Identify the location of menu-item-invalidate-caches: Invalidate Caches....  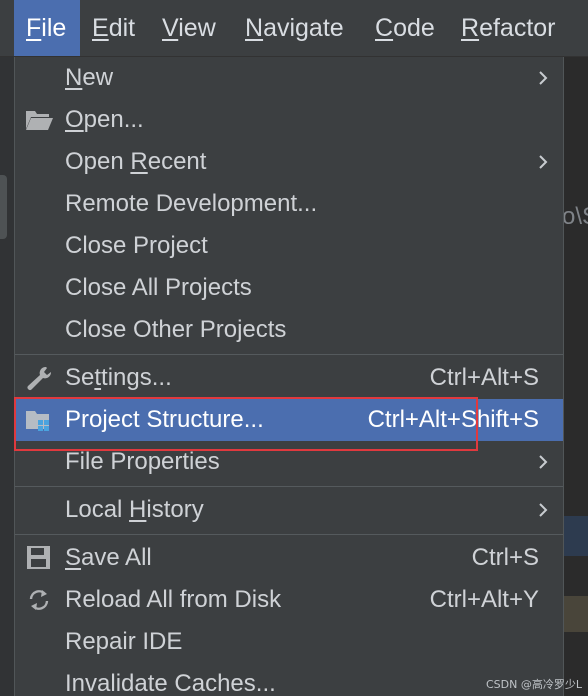
(289, 679).